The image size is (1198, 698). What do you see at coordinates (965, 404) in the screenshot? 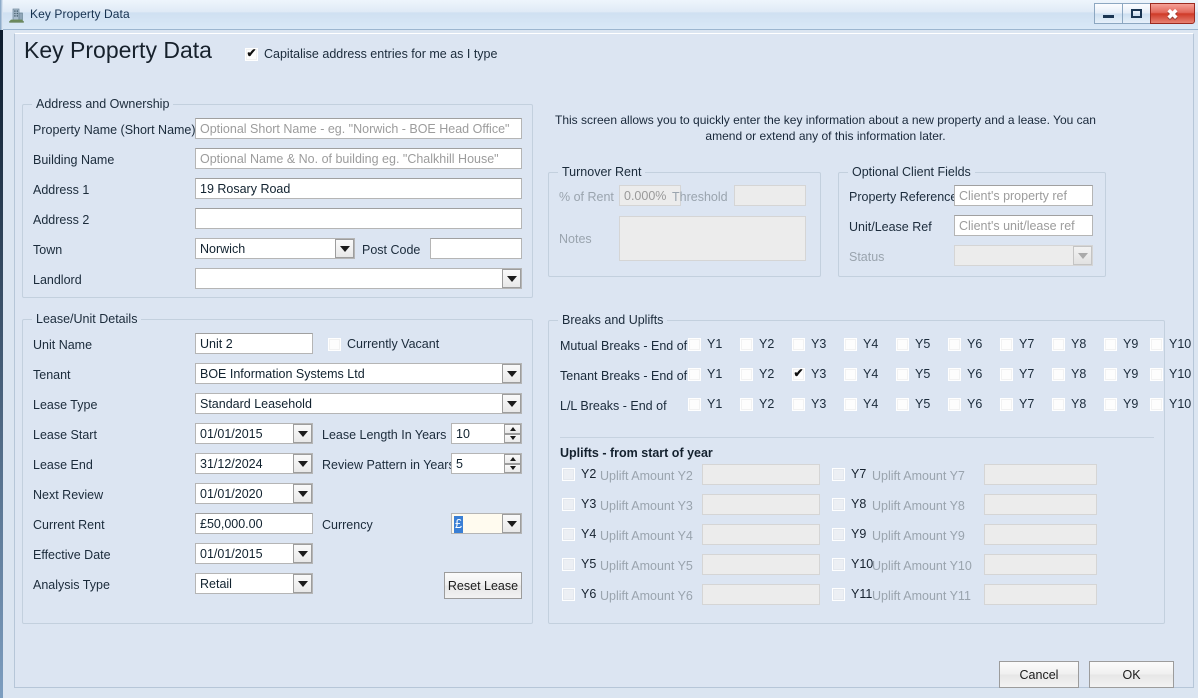
I see `break-checkbox-l-l-y6: Y6` at bounding box center [965, 404].